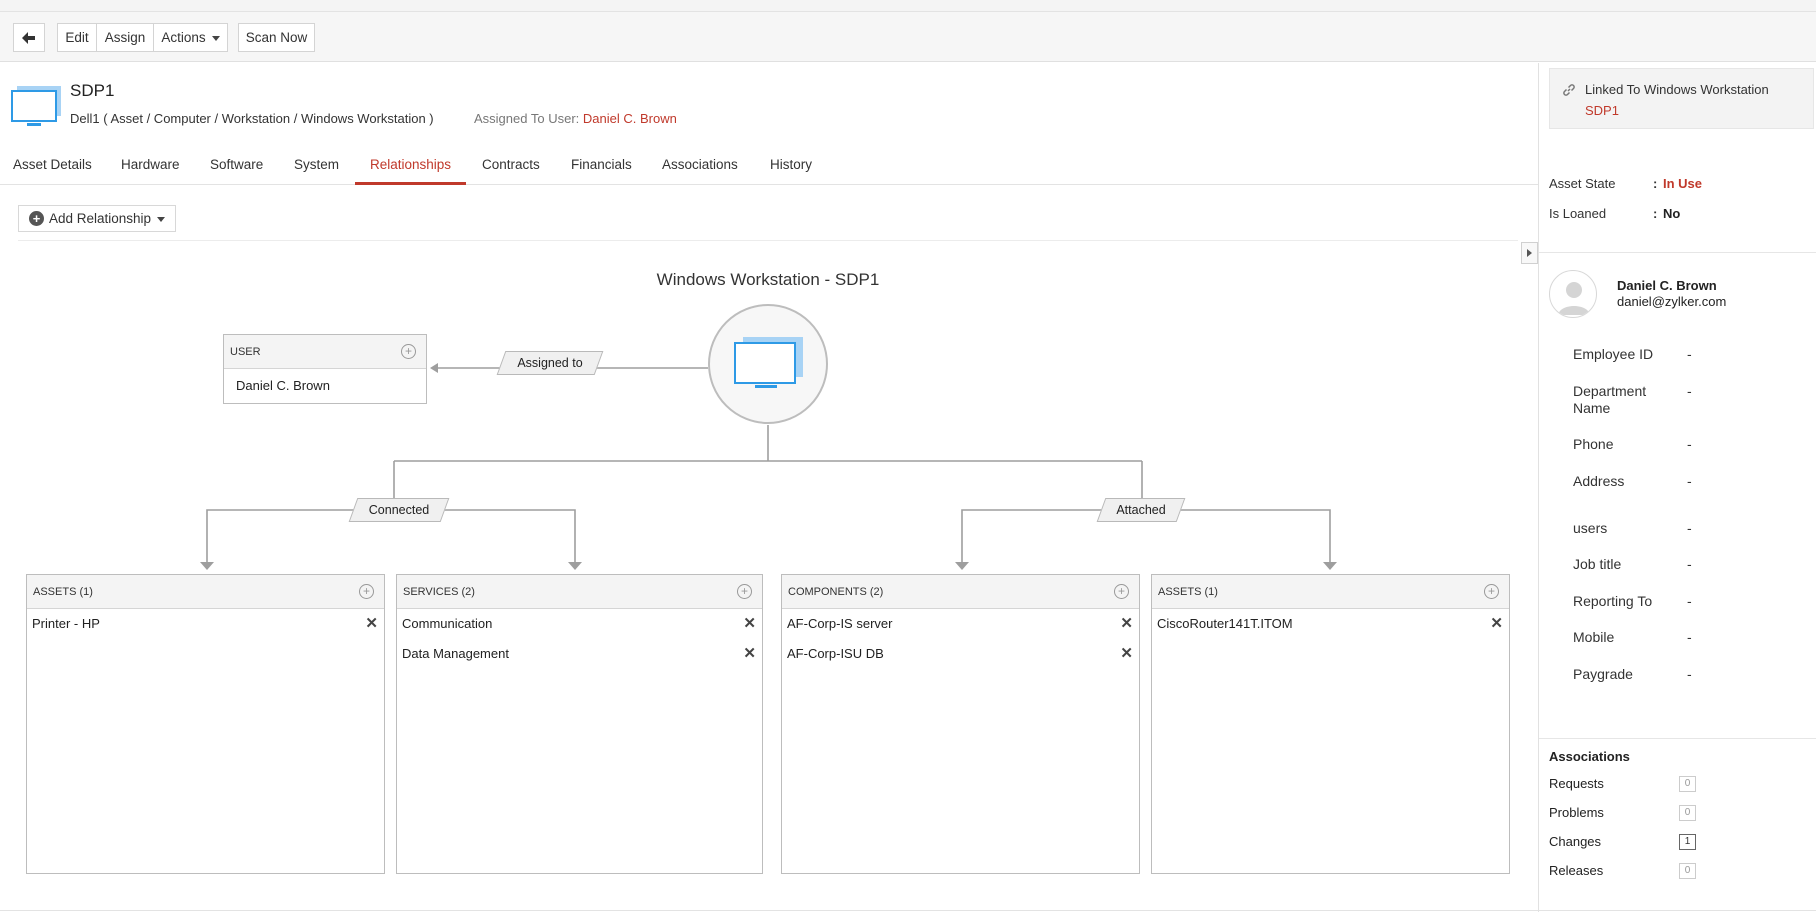 This screenshot has width=1816, height=912. What do you see at coordinates (150, 166) in the screenshot?
I see `tab-hardware: Hardware` at bounding box center [150, 166].